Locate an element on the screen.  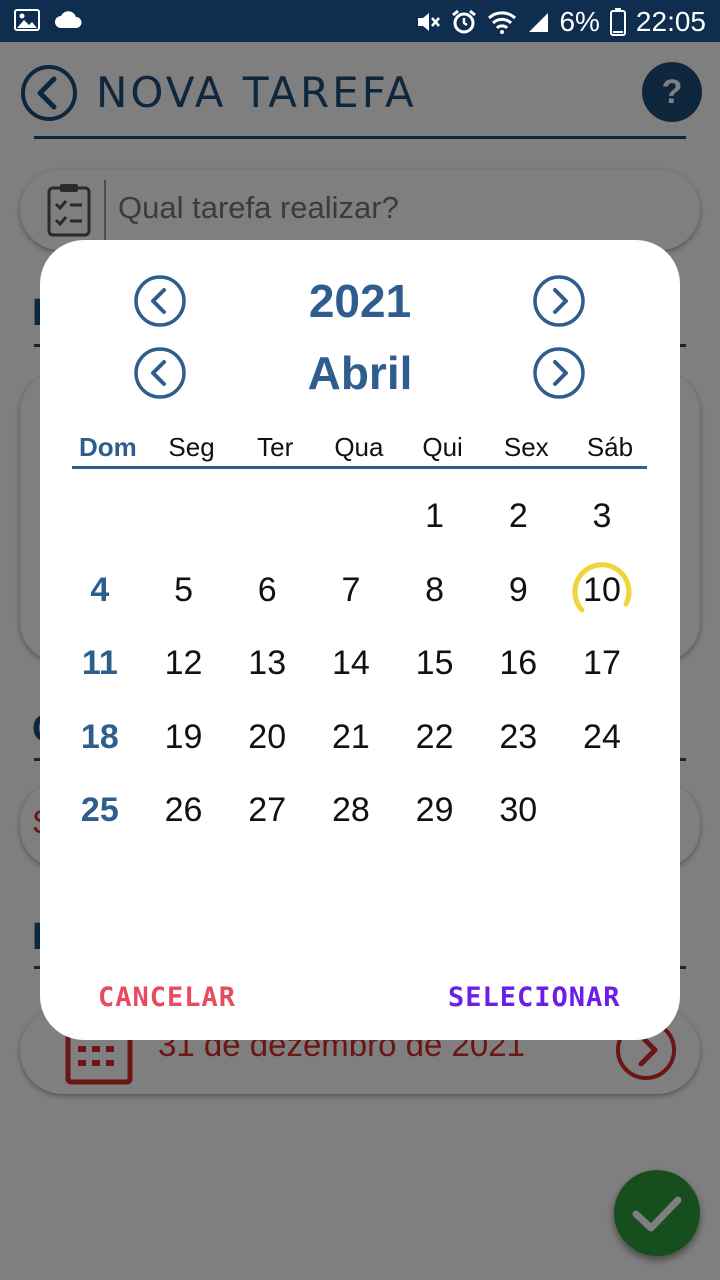
calendar-day: 12 is located at coordinates (184, 664).